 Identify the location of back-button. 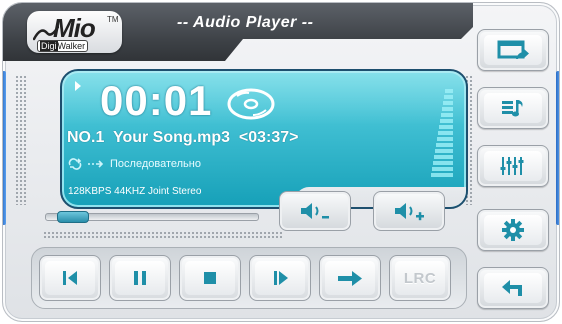
(513, 288).